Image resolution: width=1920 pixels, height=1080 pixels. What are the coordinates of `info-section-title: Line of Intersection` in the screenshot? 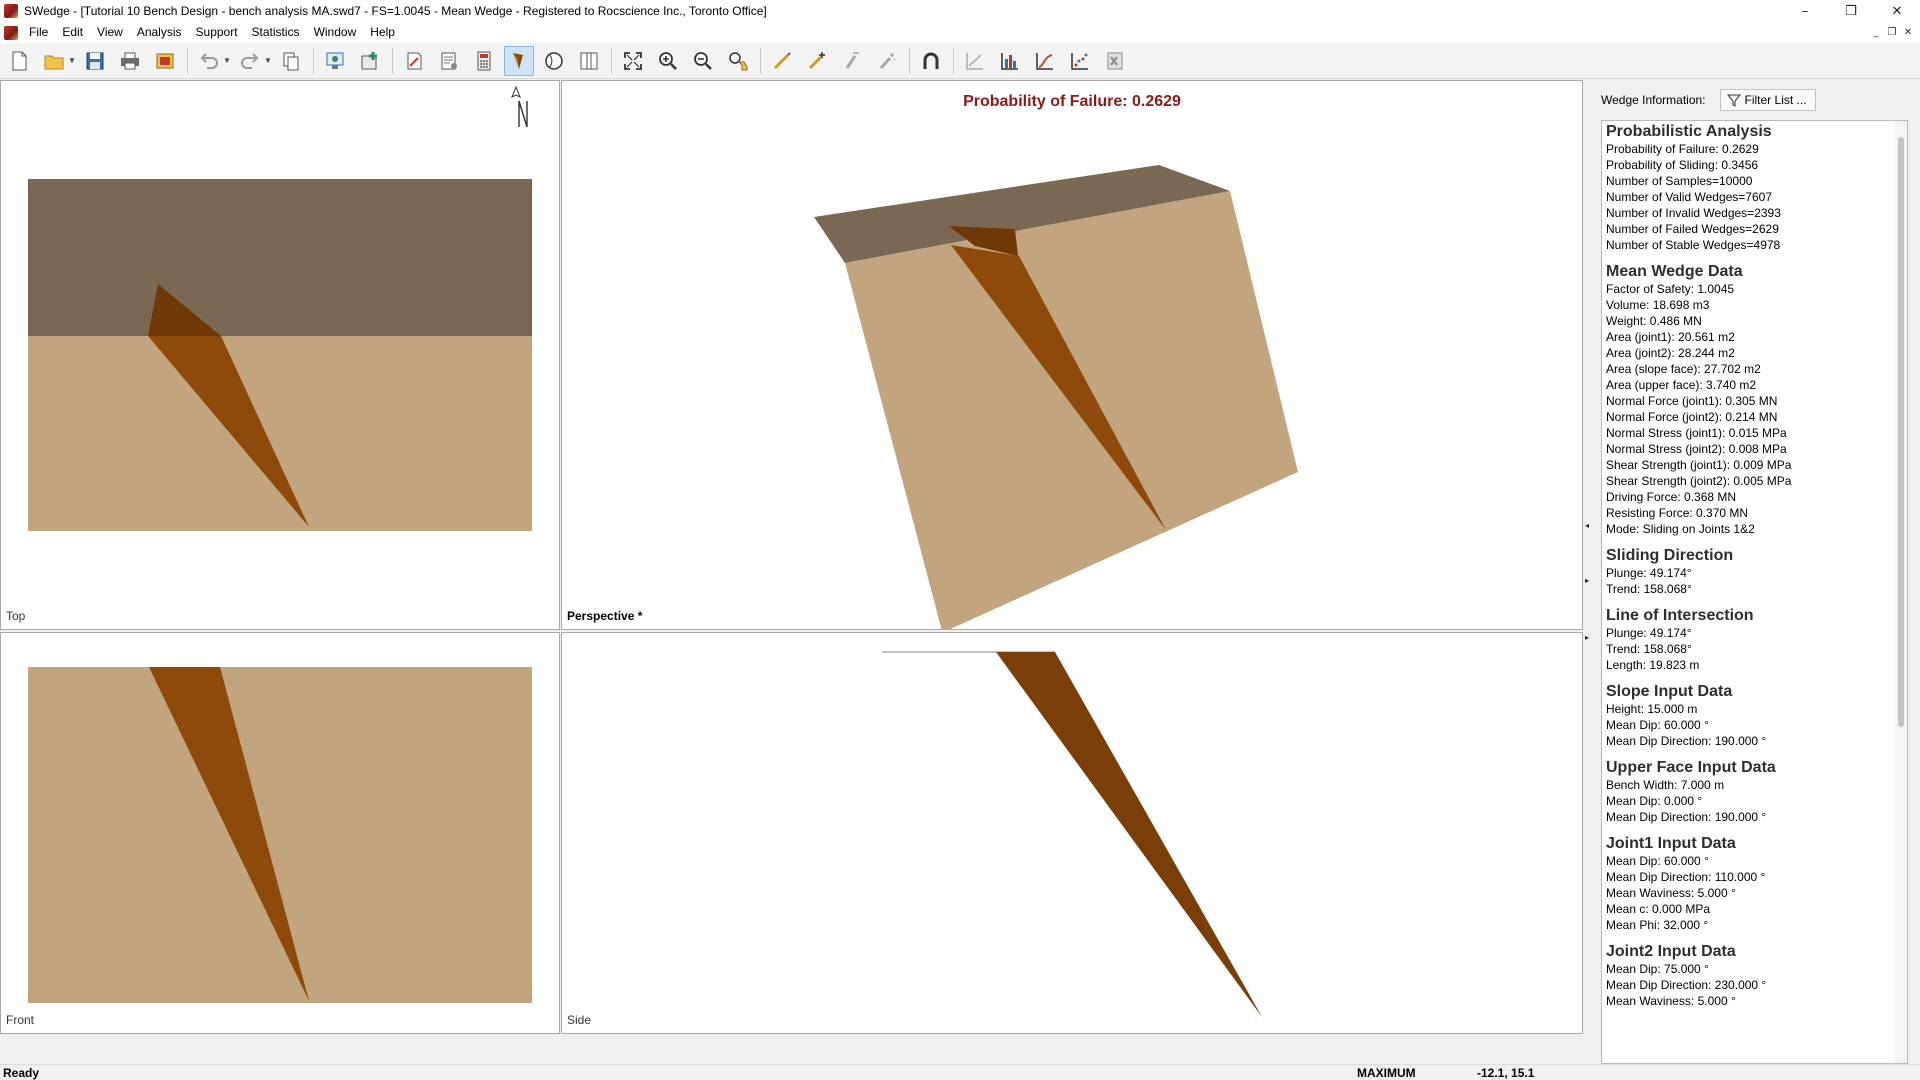 It's located at (1680, 615).